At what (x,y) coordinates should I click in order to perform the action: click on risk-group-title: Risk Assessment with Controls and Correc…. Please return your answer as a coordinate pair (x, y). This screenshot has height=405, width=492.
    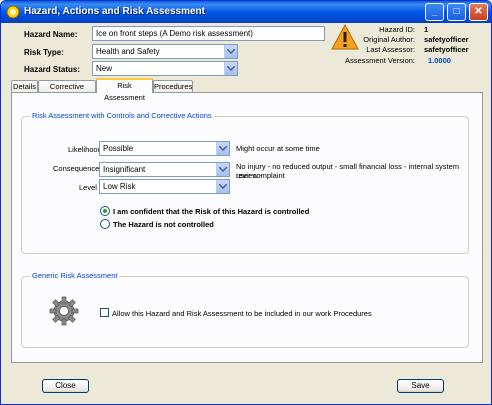
    Looking at the image, I should click on (122, 115).